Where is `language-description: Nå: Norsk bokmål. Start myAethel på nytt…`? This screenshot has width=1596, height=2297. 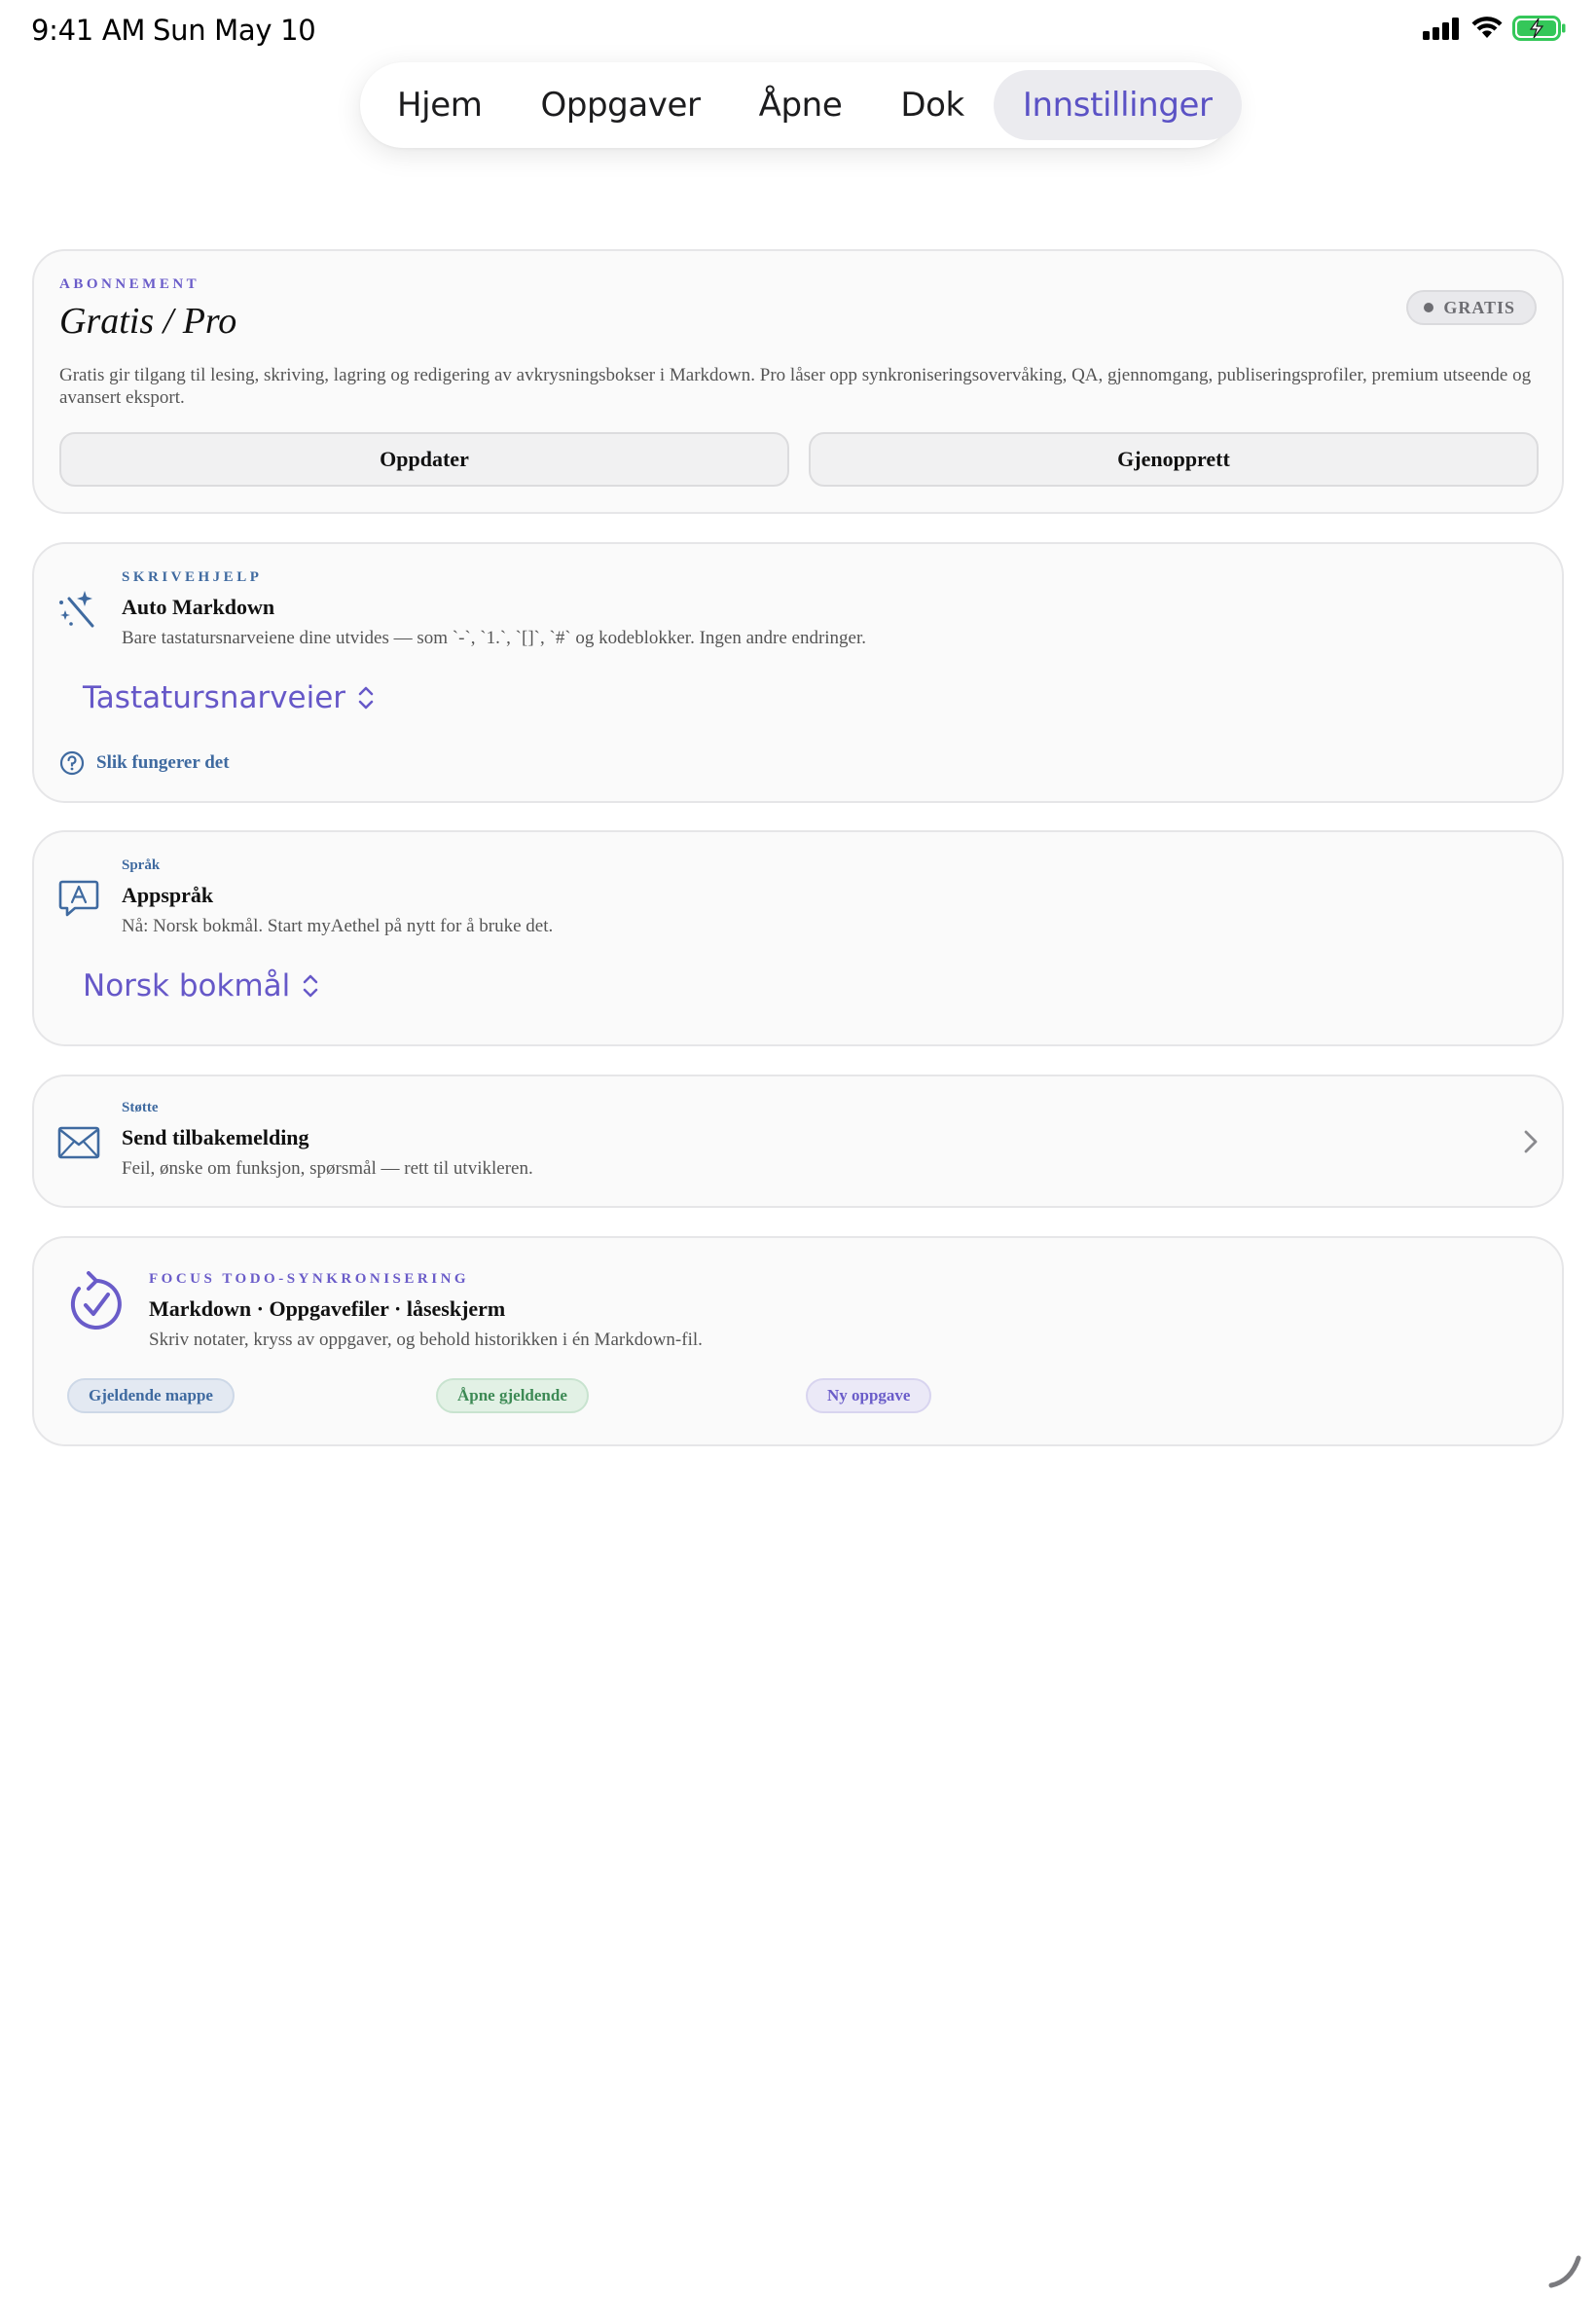
language-description: Nå: Norsk bokmål. Start myAethel på nytt… is located at coordinates (338, 926).